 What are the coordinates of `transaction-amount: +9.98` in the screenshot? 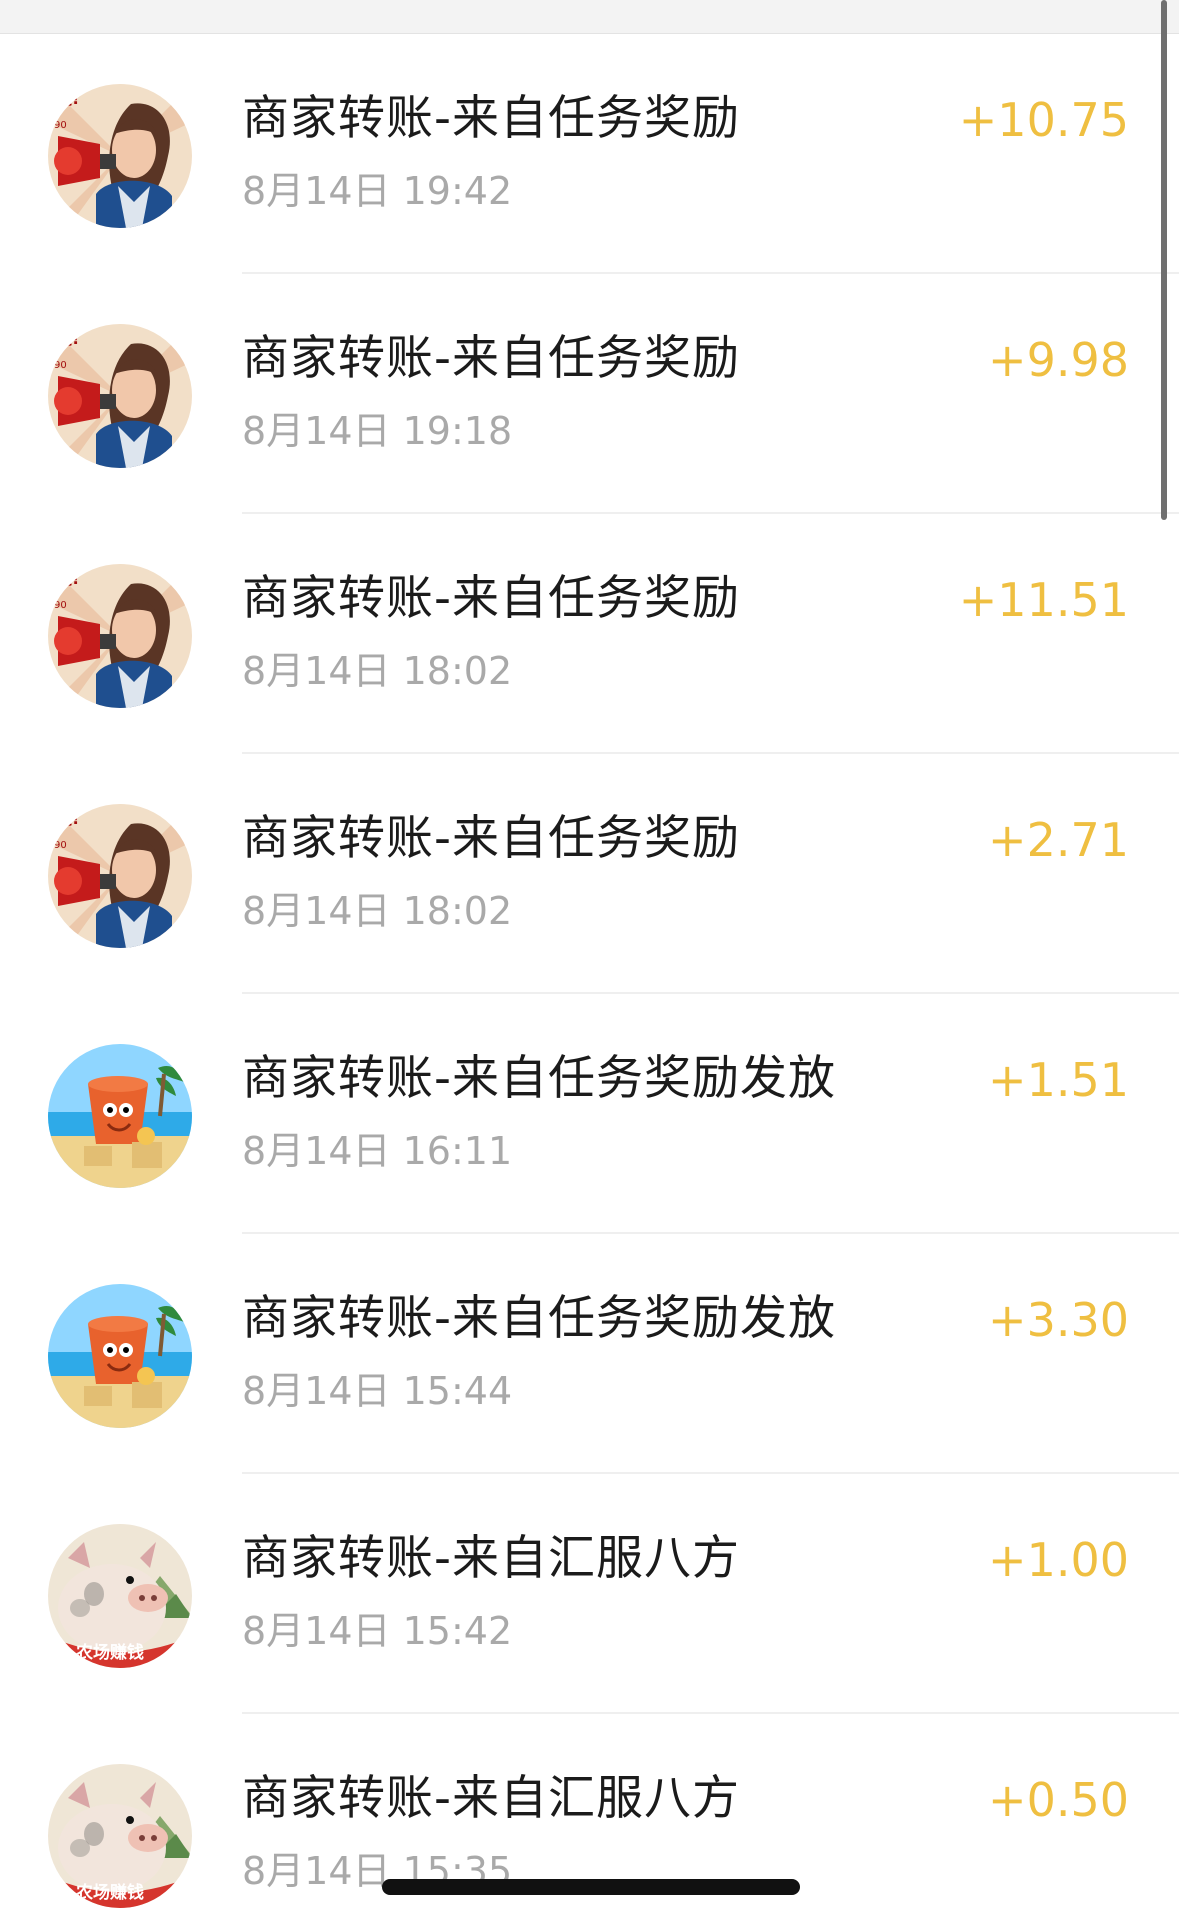 It's located at (1058, 360).